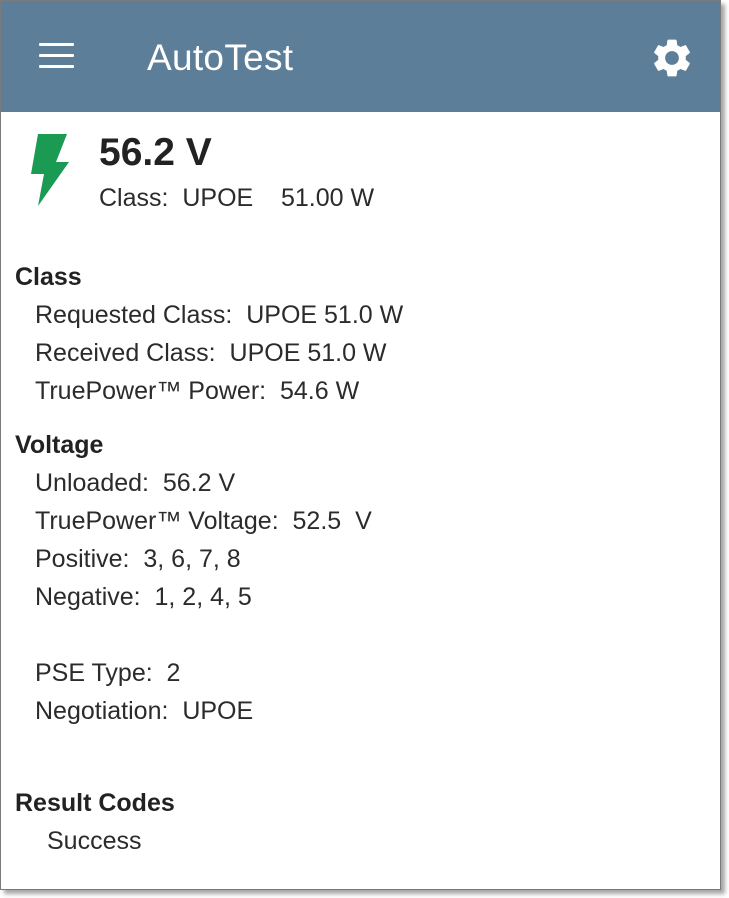 This screenshot has width=729, height=898. What do you see at coordinates (360, 56) in the screenshot?
I see `app-bar: AutoTest` at bounding box center [360, 56].